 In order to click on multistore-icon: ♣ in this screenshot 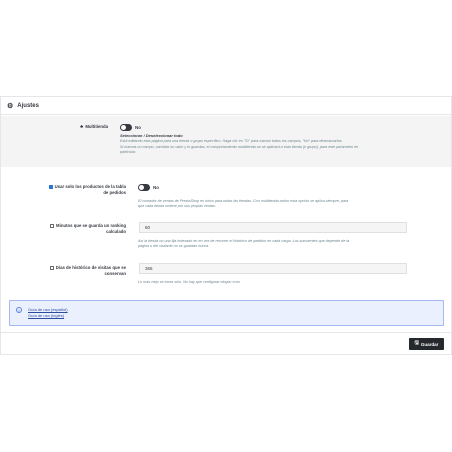, I will do `click(82, 127)`.